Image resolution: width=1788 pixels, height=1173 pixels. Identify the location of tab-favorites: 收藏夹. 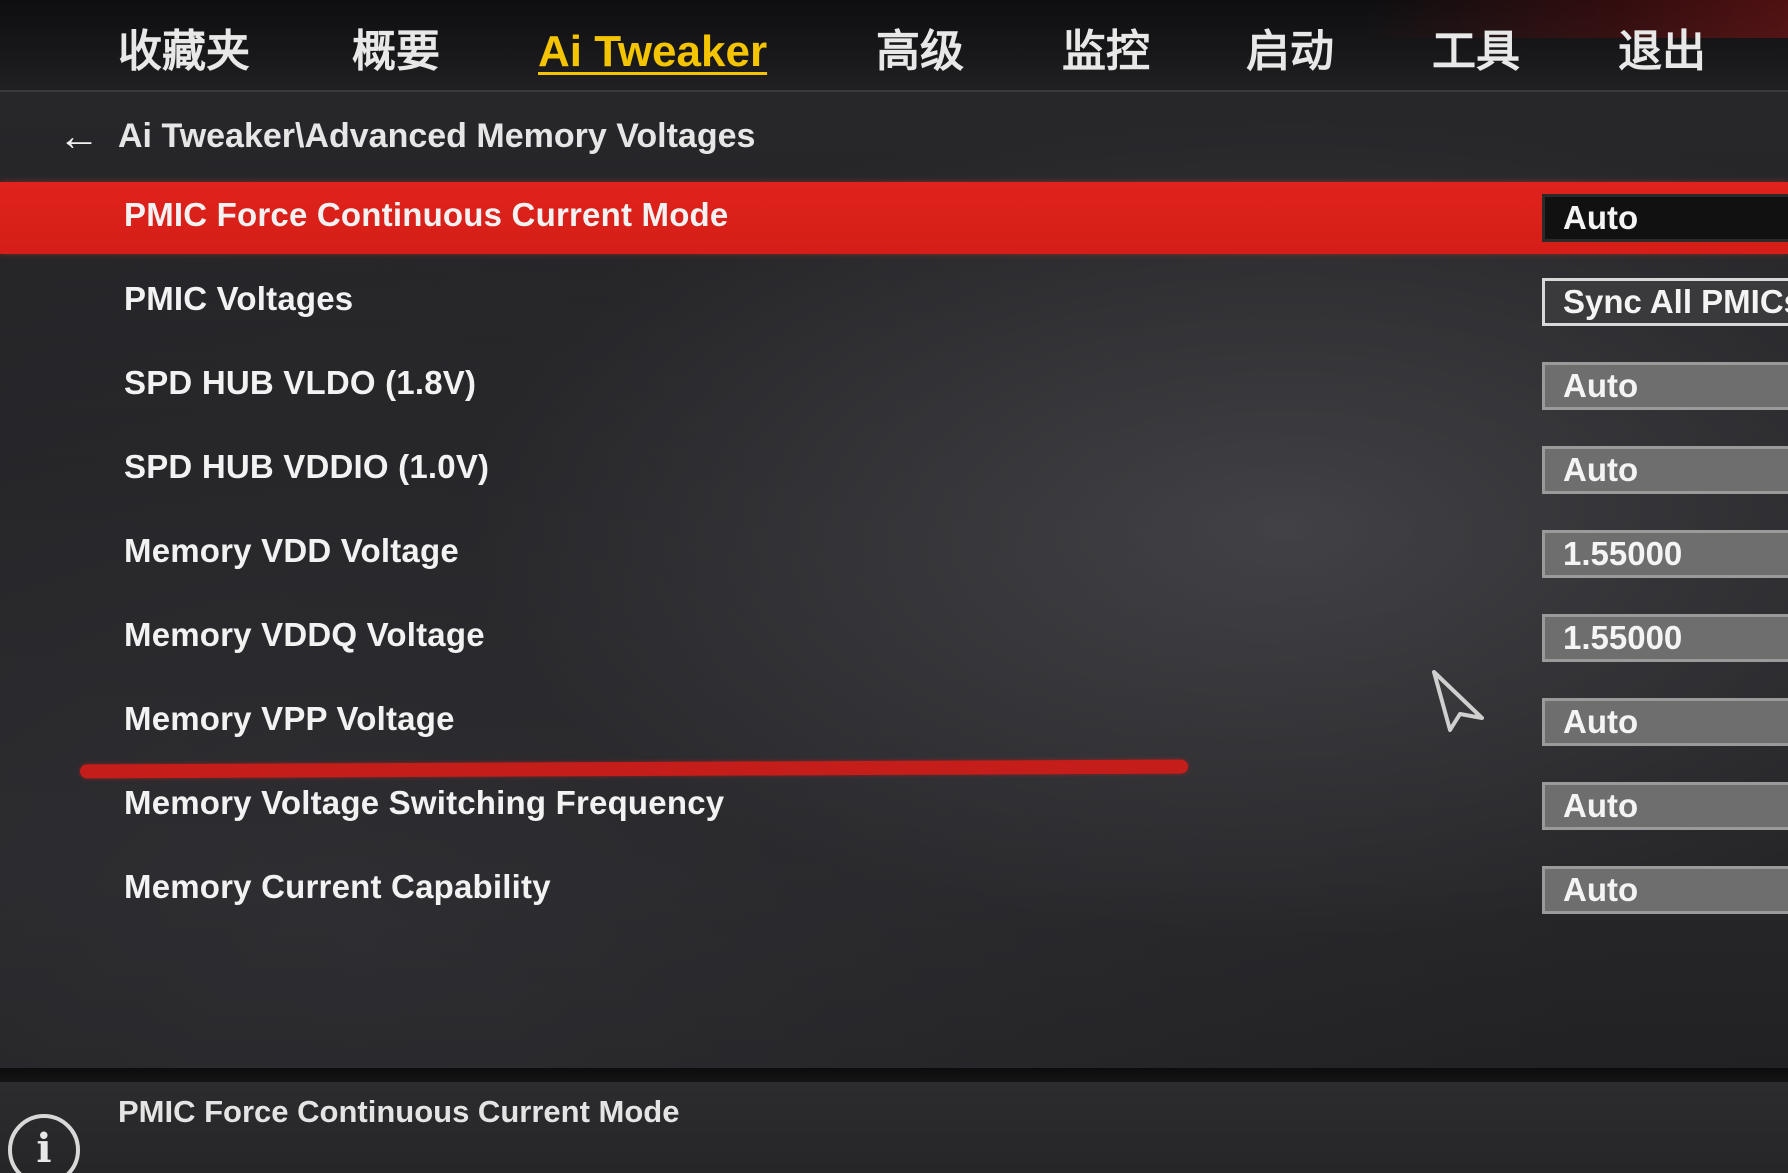
(184, 52).